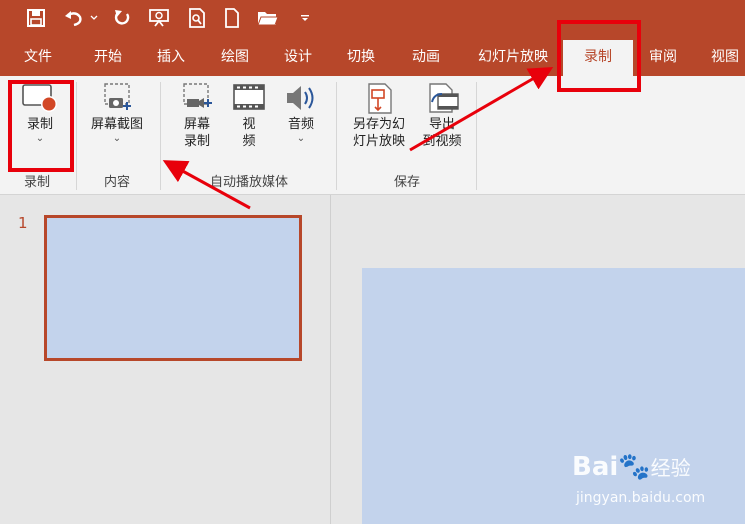 This screenshot has height=524, width=745. I want to click on arrow-to-tab, so click(481, 109).